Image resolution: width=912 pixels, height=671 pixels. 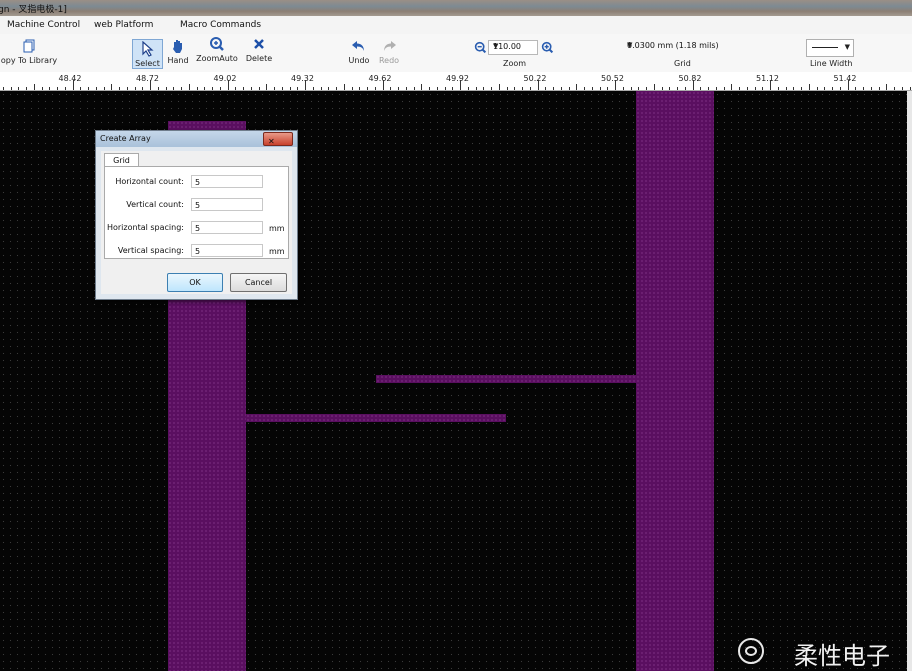 I want to click on select-tool-button: Select, so click(x=147, y=54).